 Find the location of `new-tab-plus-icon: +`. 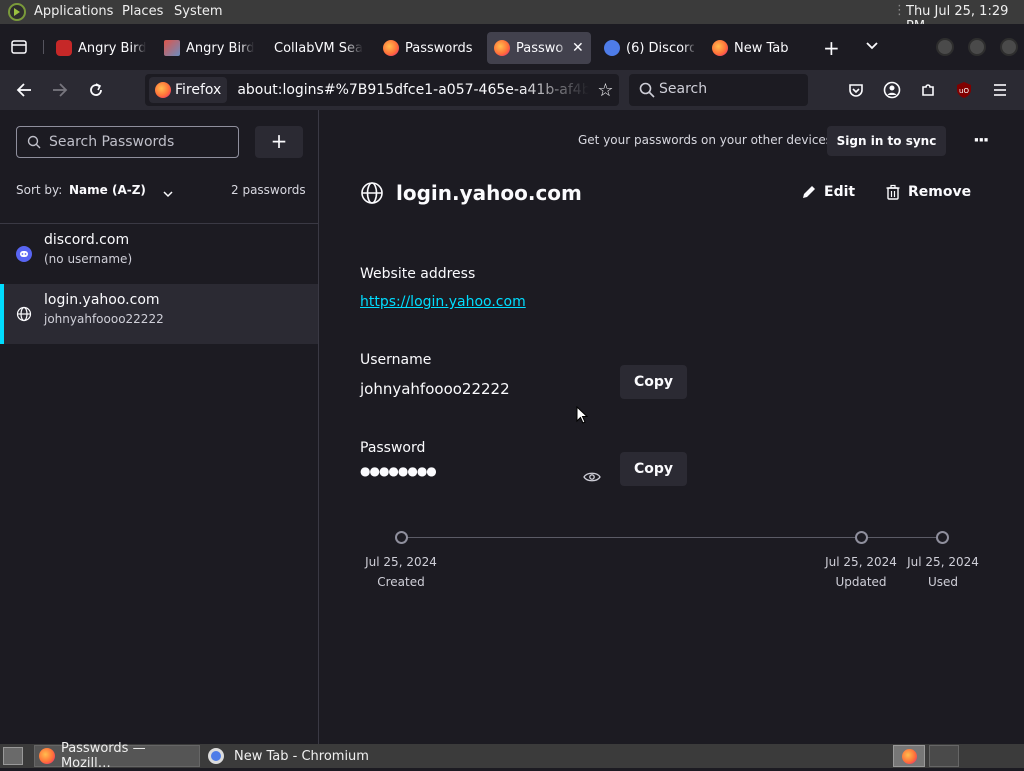

new-tab-plus-icon: + is located at coordinates (831, 48).